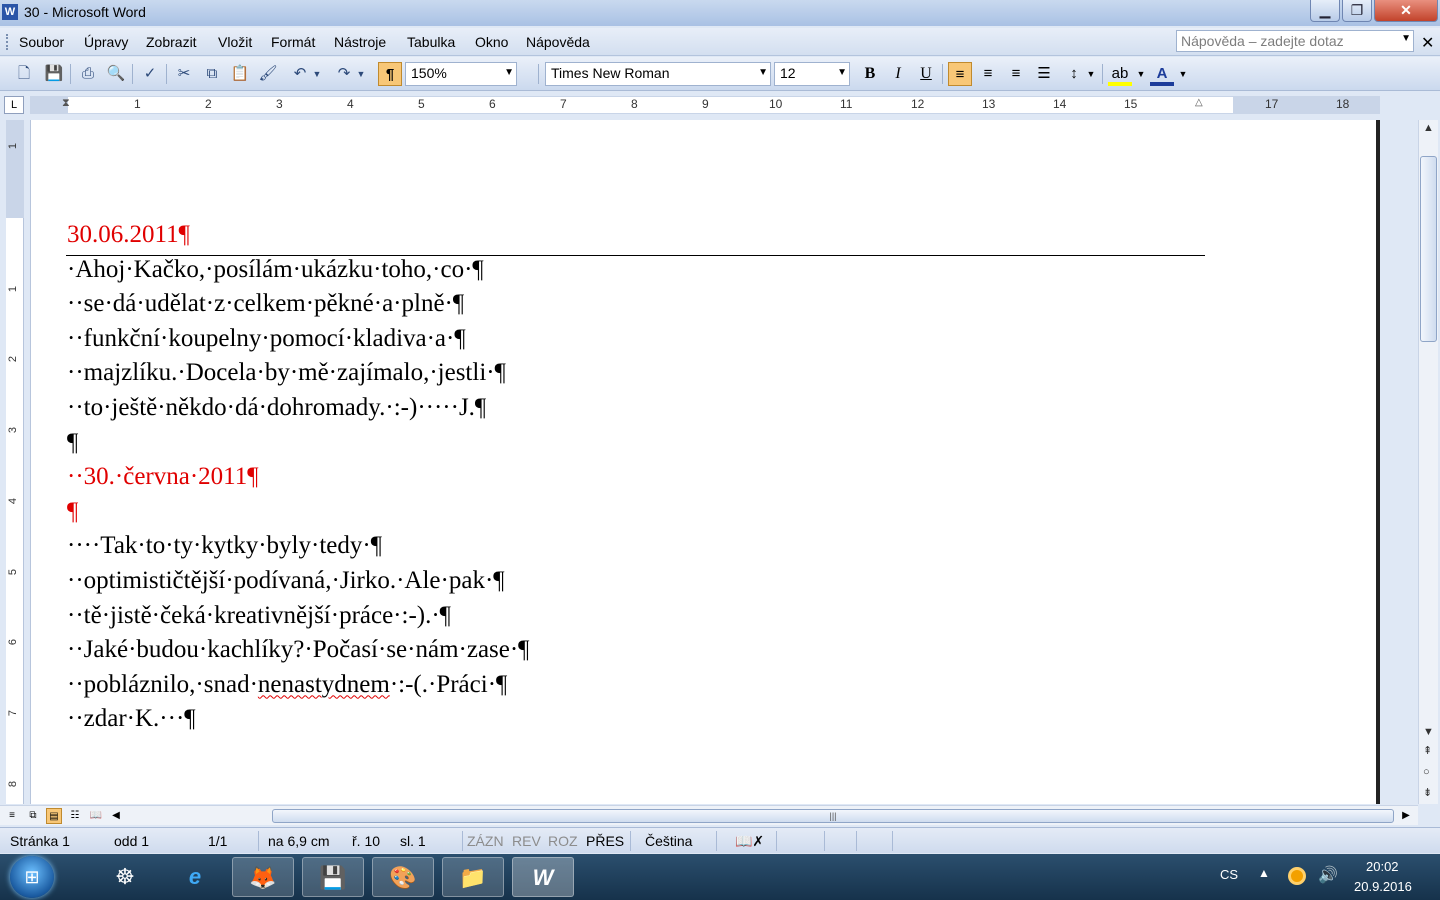 This screenshot has height=900, width=1440. Describe the element at coordinates (184, 74) in the screenshot. I see `cut-icon: ✂` at that location.